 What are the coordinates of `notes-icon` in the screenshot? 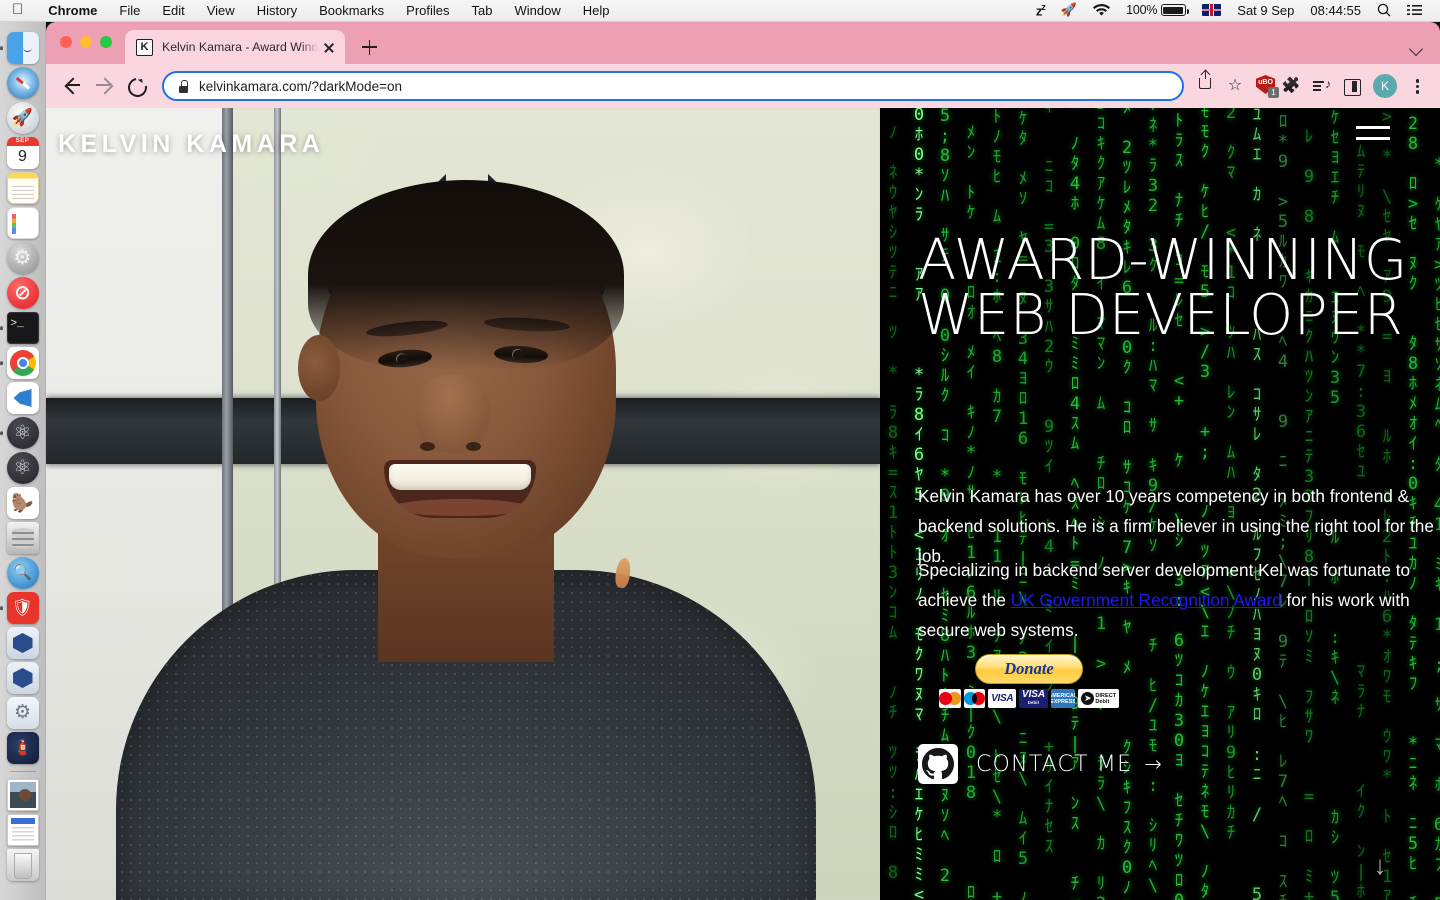 It's located at (22, 188).